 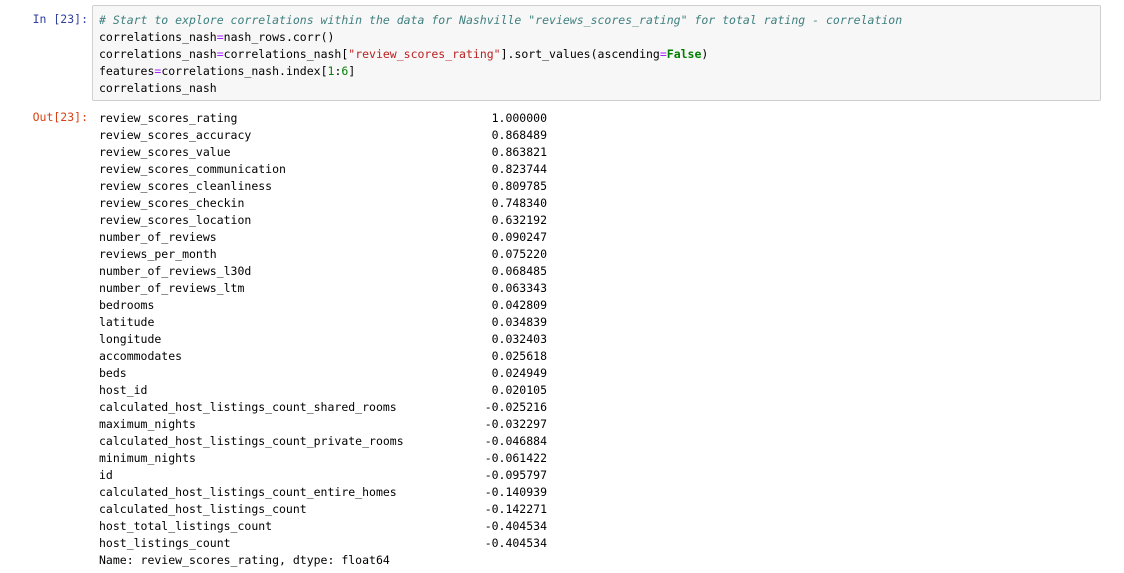 I want to click on series-index-label: calculated_host_listings_count, so click(x=203, y=509).